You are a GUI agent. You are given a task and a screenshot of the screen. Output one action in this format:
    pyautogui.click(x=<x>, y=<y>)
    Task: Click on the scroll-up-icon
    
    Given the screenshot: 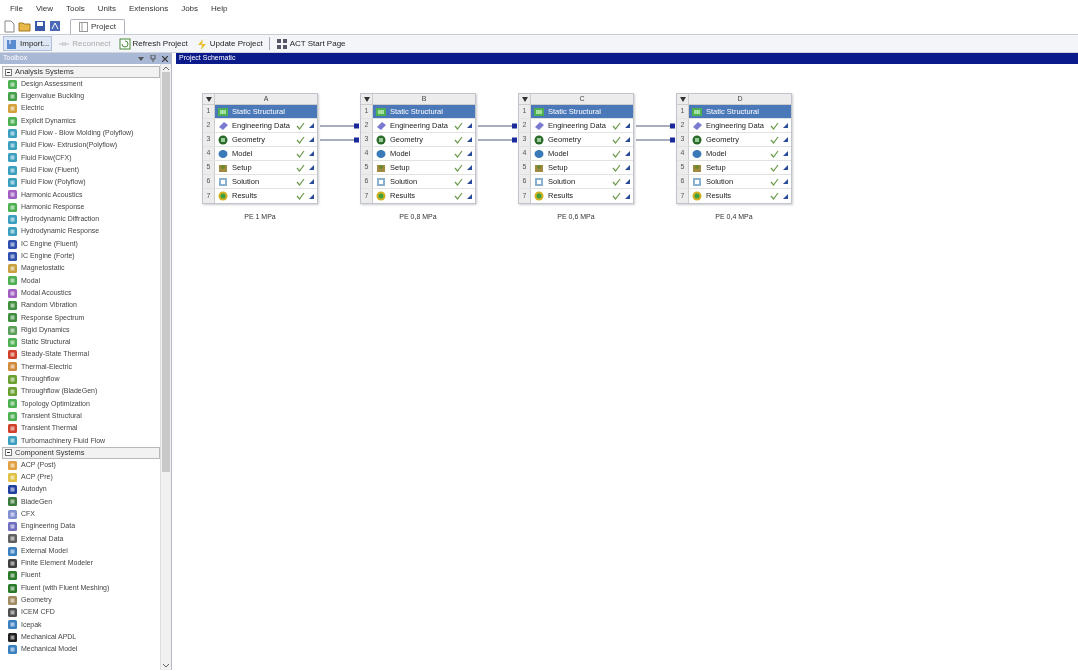 What is the action you would take?
    pyautogui.click(x=166, y=68)
    